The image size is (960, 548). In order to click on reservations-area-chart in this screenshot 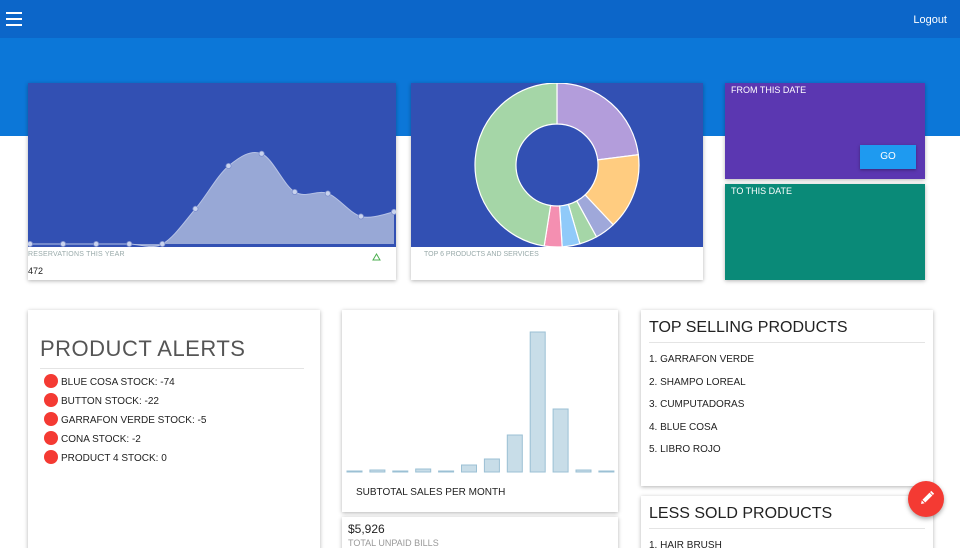, I will do `click(212, 199)`.